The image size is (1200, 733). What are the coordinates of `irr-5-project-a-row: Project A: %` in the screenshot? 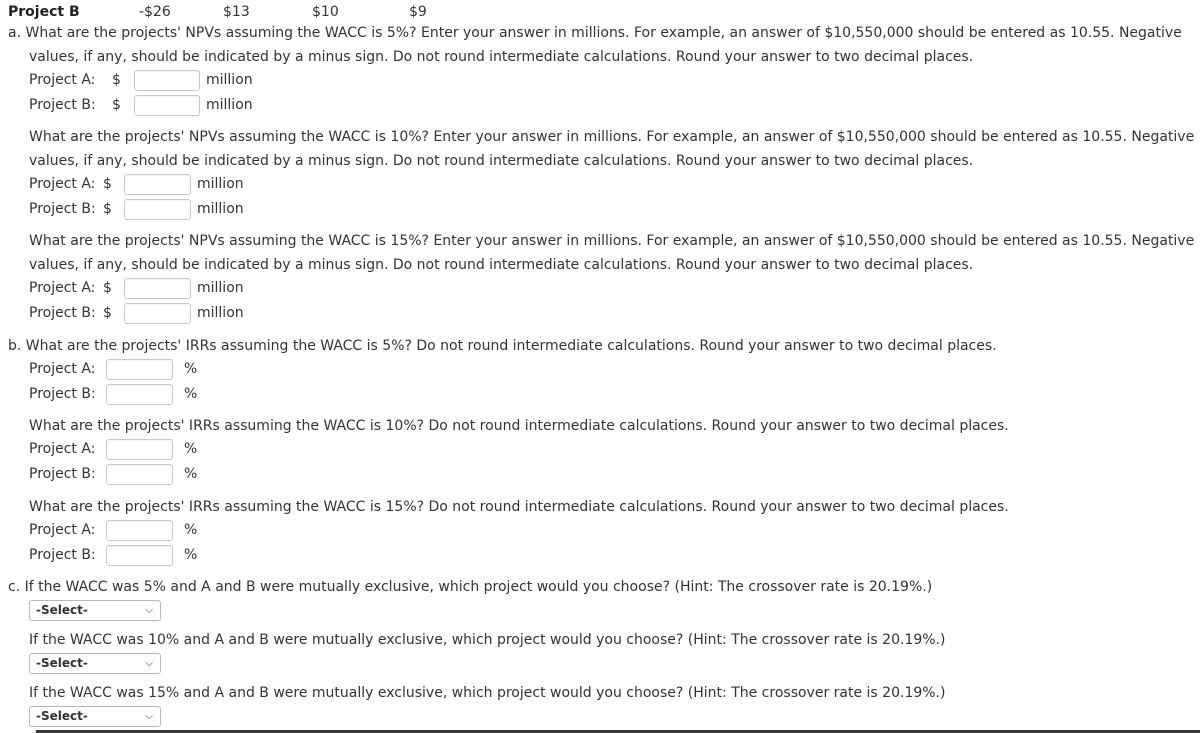 It's located at (150, 369).